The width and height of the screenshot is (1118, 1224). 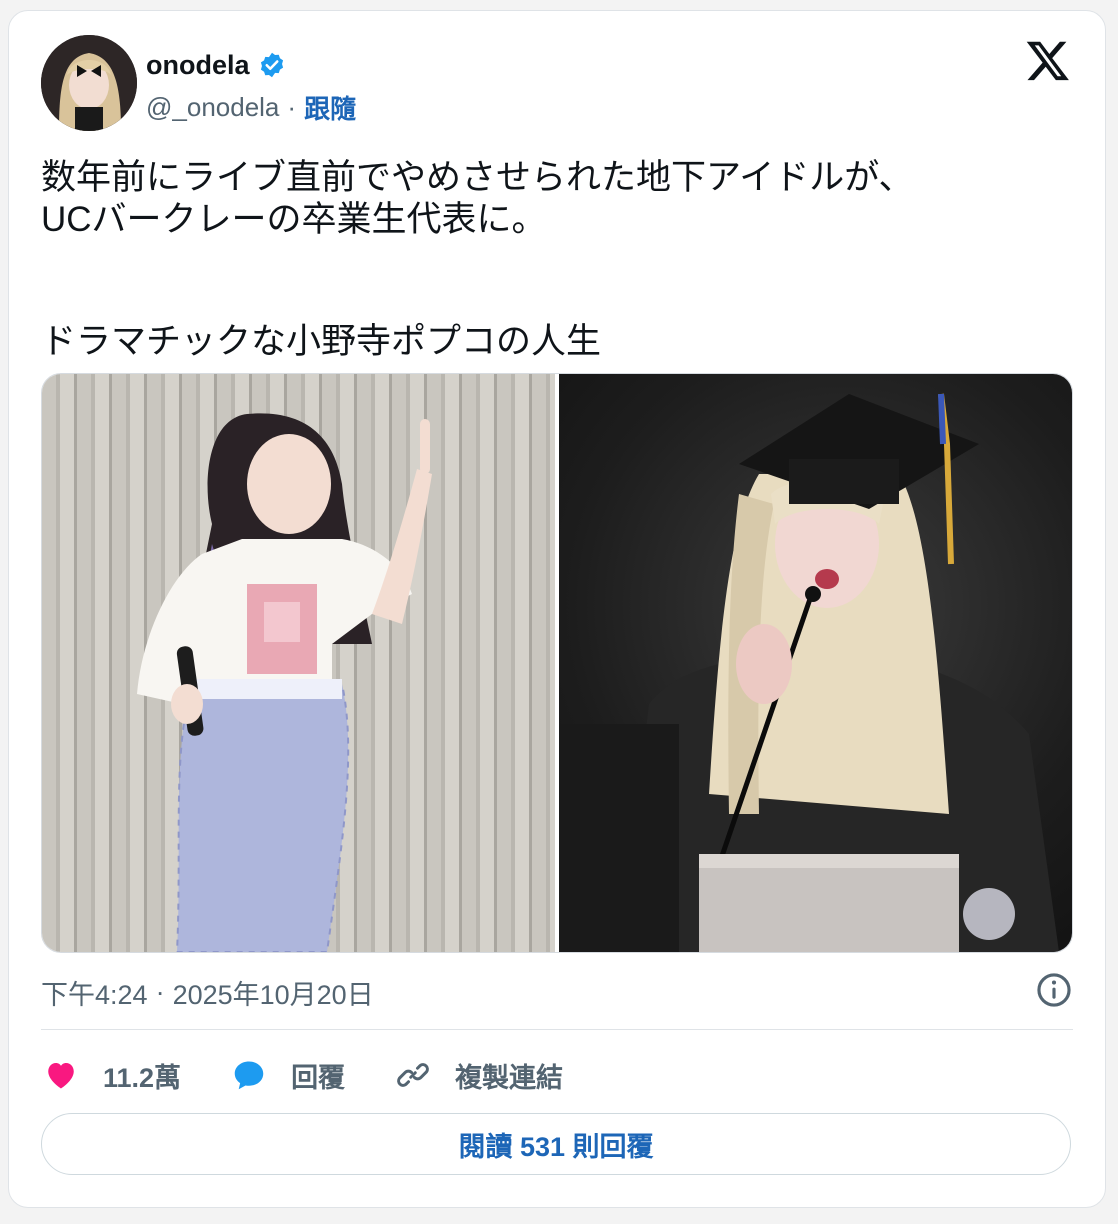 What do you see at coordinates (249, 1075) in the screenshot?
I see `speech-bubble-icon` at bounding box center [249, 1075].